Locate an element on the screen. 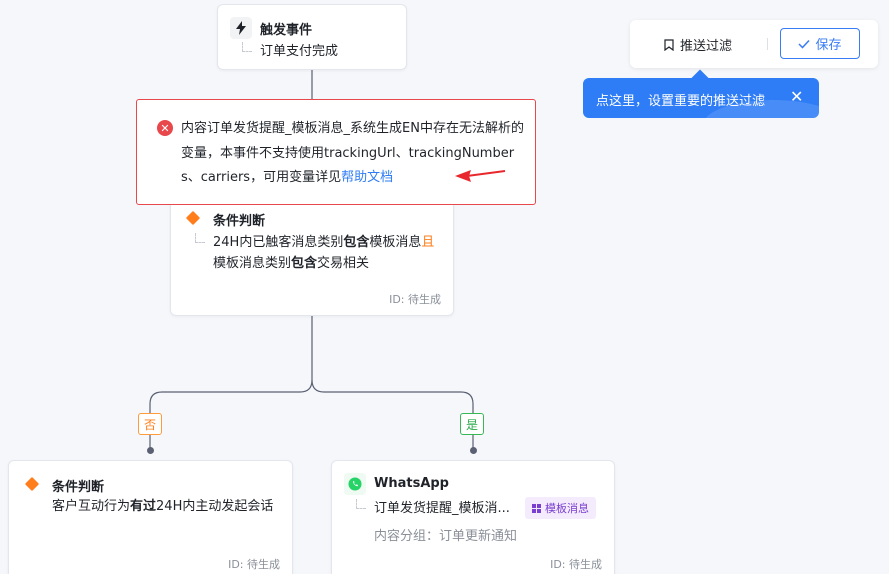 This screenshot has width=889, height=574. trigger-title: 触发事件 is located at coordinates (286, 30).